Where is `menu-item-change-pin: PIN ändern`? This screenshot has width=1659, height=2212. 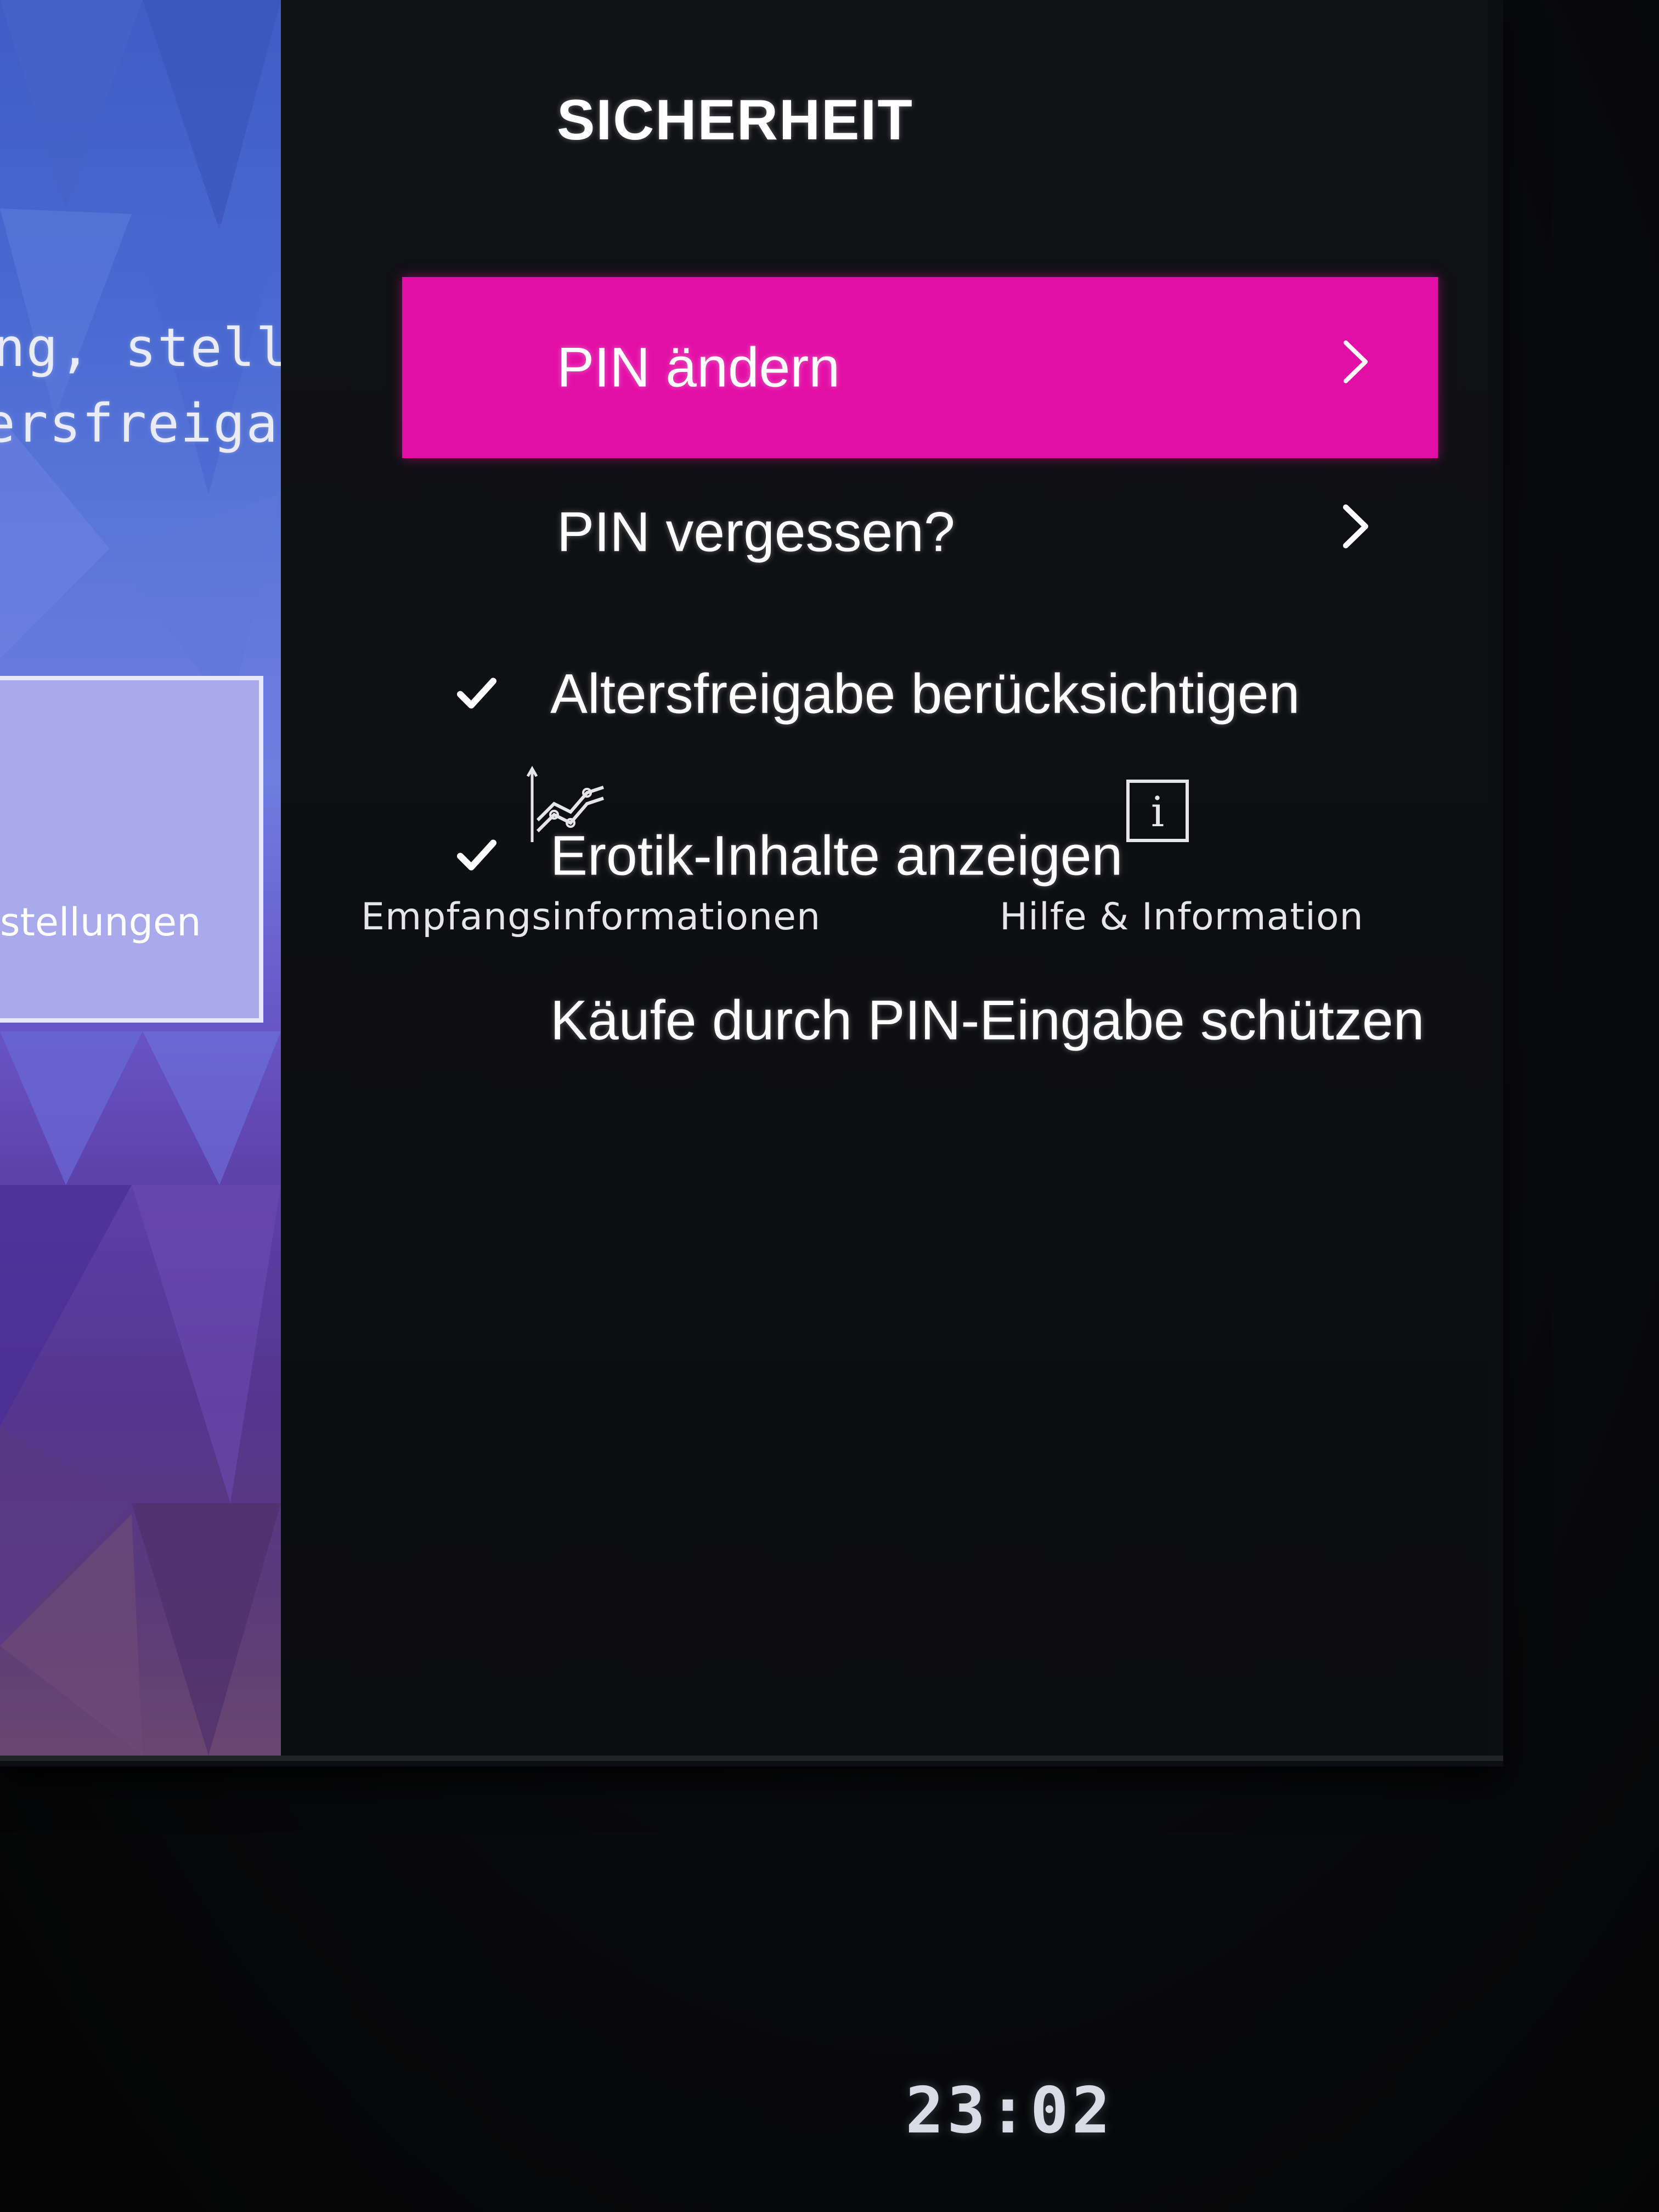 menu-item-change-pin: PIN ändern is located at coordinates (920, 368).